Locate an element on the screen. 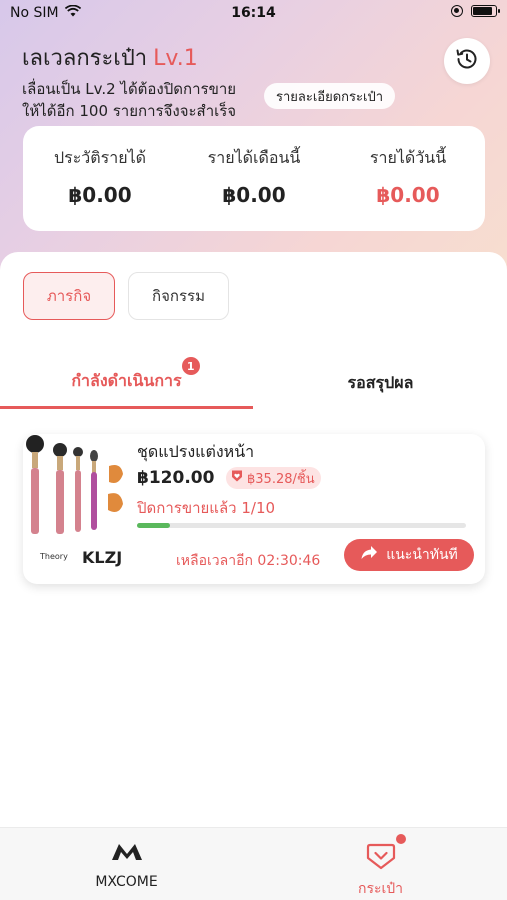  product-image is located at coordinates (78, 488).